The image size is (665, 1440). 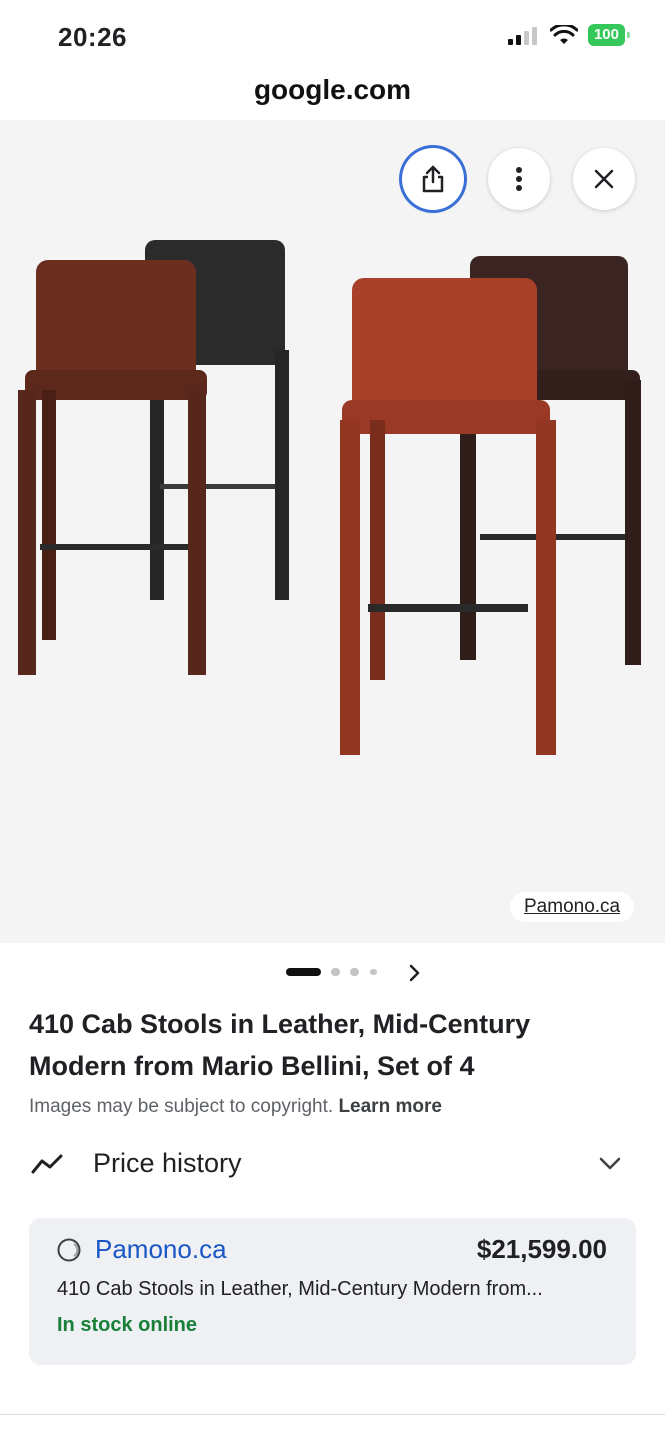 I want to click on share-icon, so click(x=433, y=179).